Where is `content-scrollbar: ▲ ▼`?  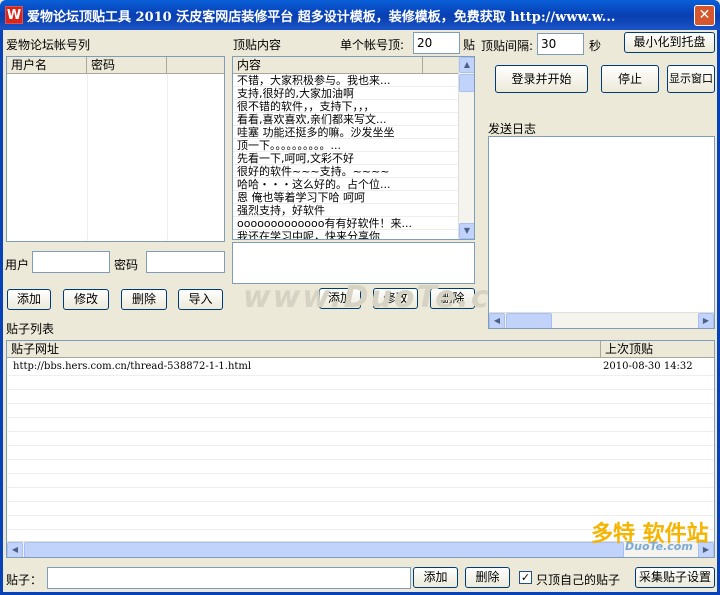 content-scrollbar: ▲ ▼ is located at coordinates (466, 148).